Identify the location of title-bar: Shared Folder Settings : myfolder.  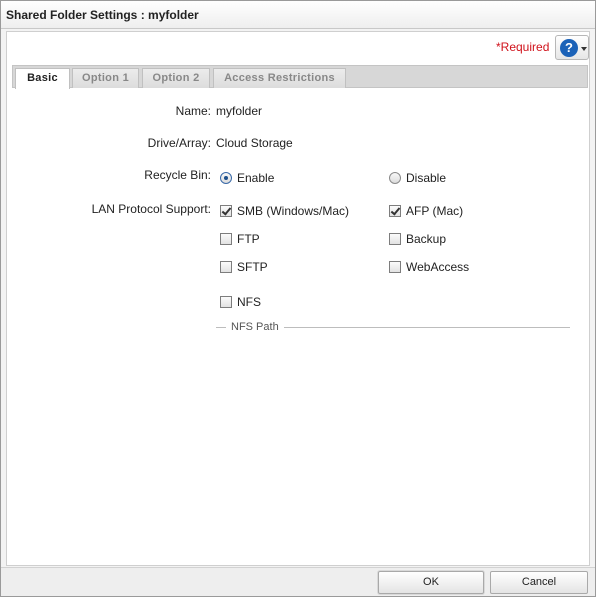
(298, 15).